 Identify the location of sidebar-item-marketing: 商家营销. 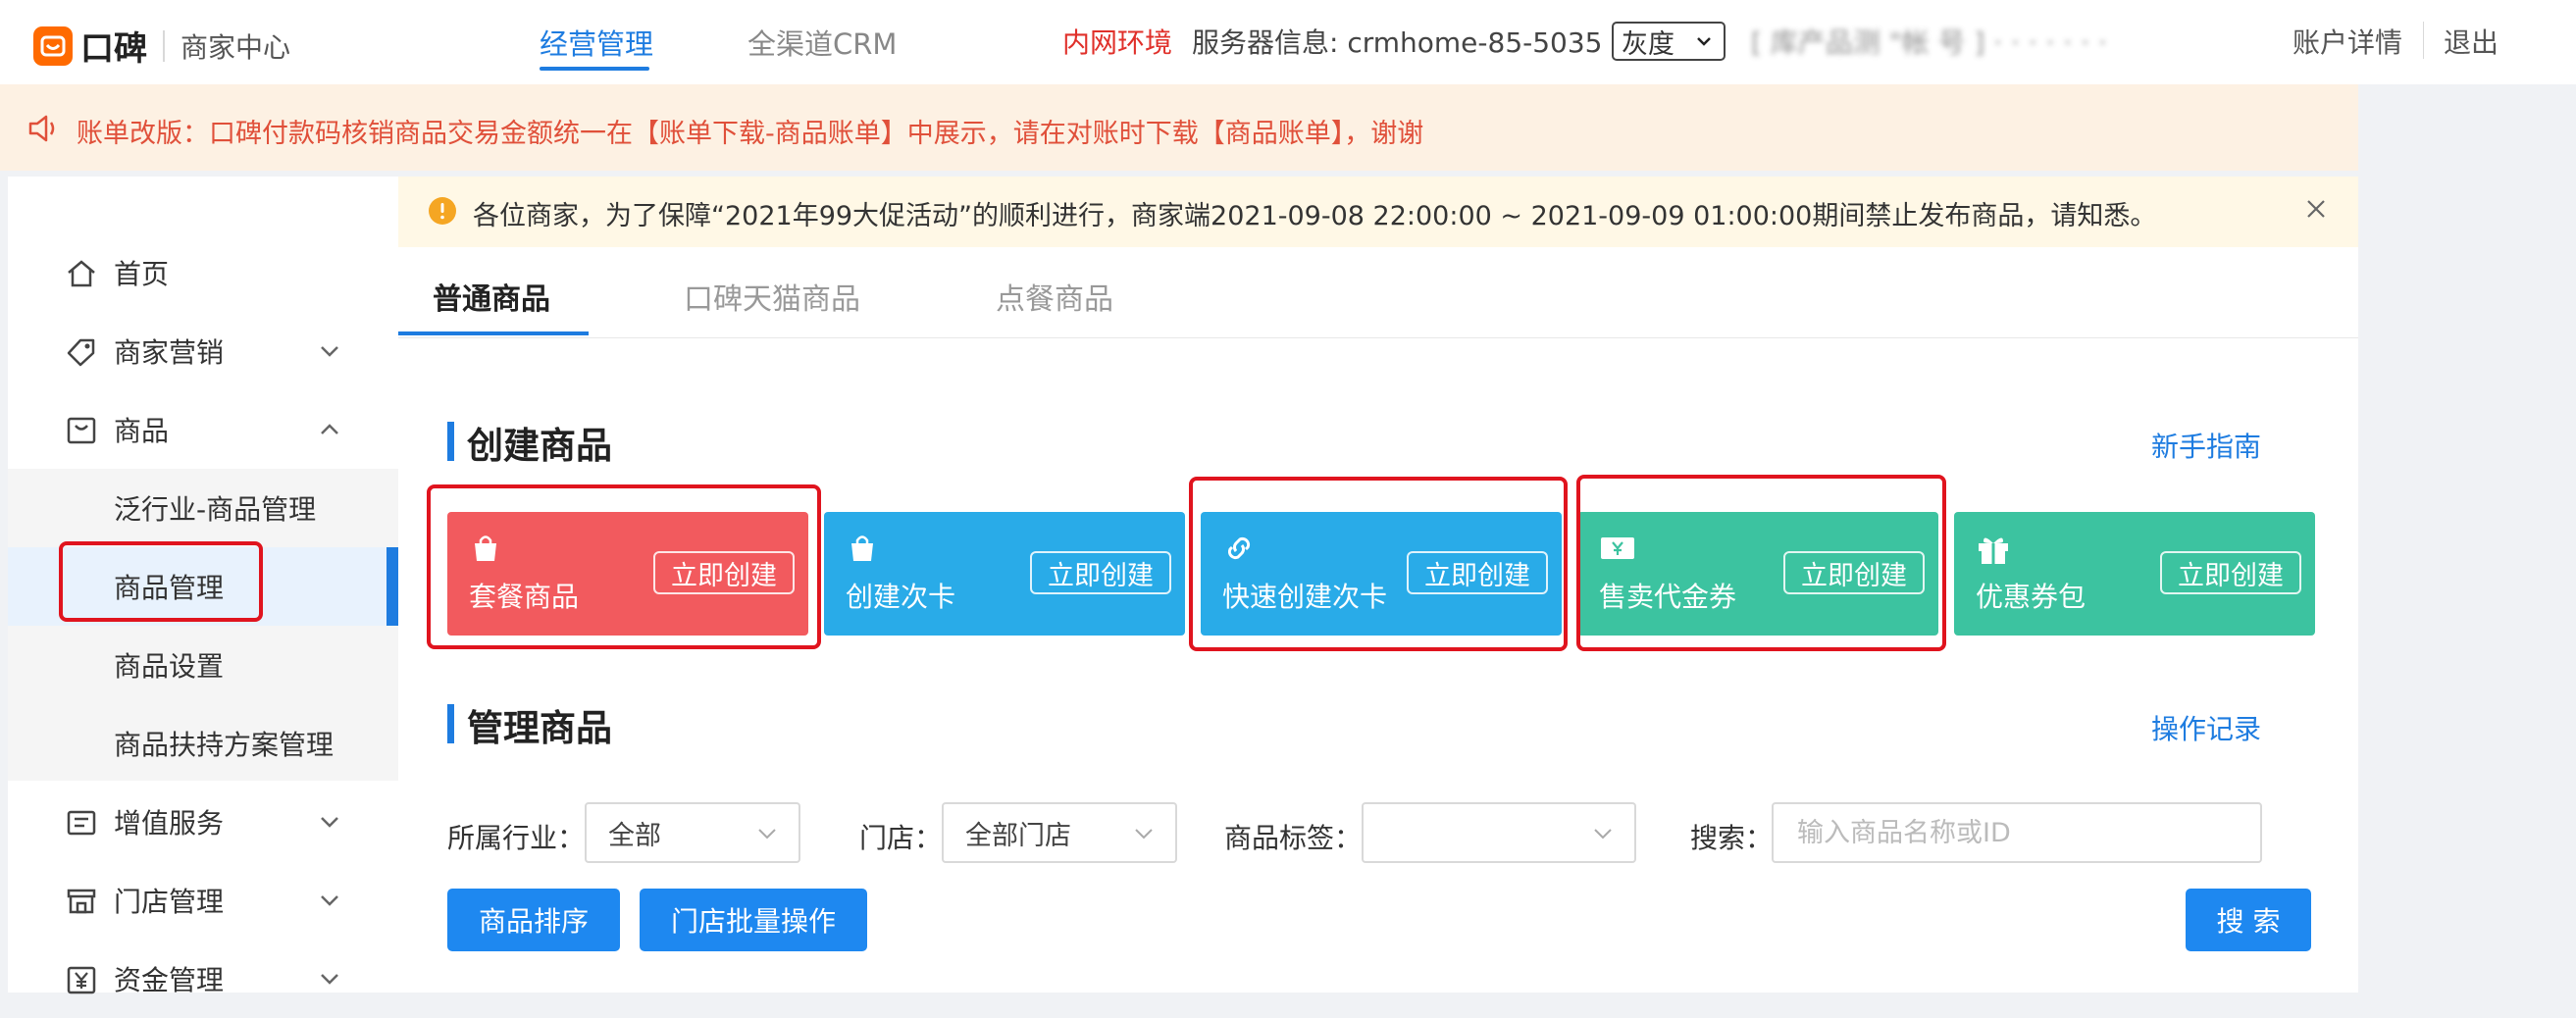
(203, 351).